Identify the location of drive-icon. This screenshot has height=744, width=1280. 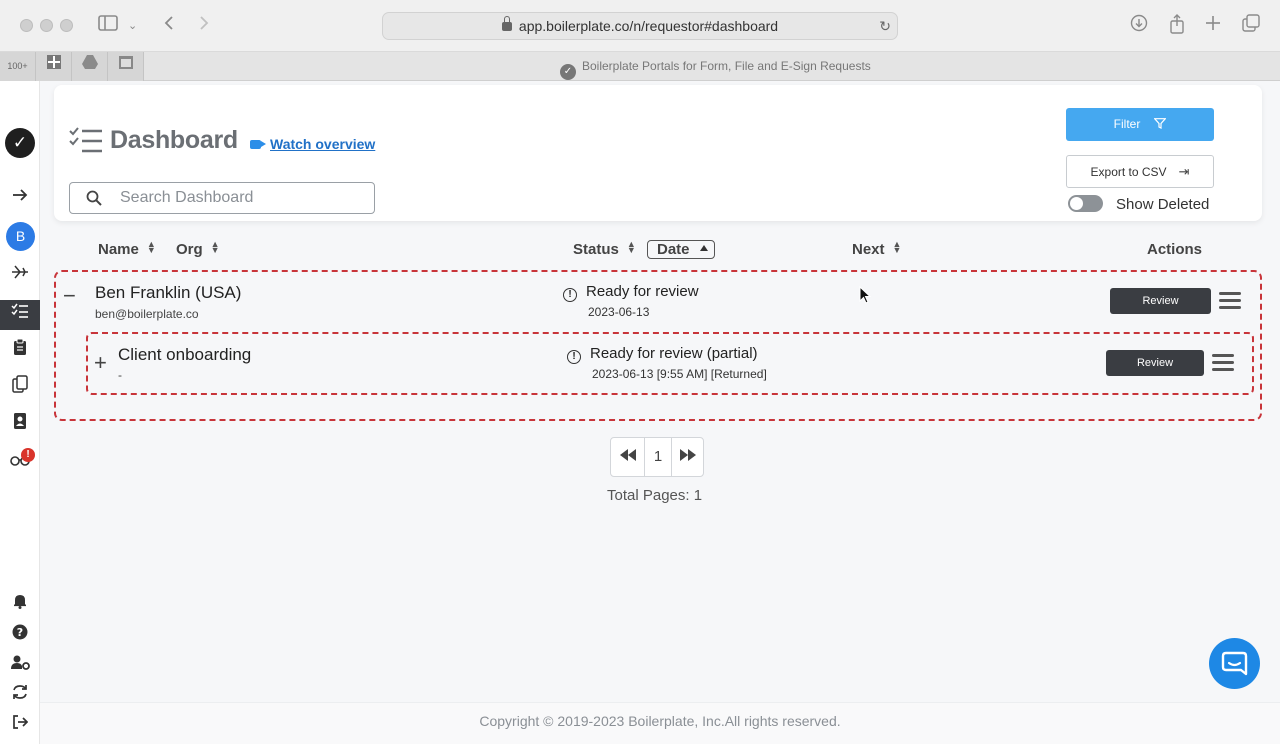
(89, 62).